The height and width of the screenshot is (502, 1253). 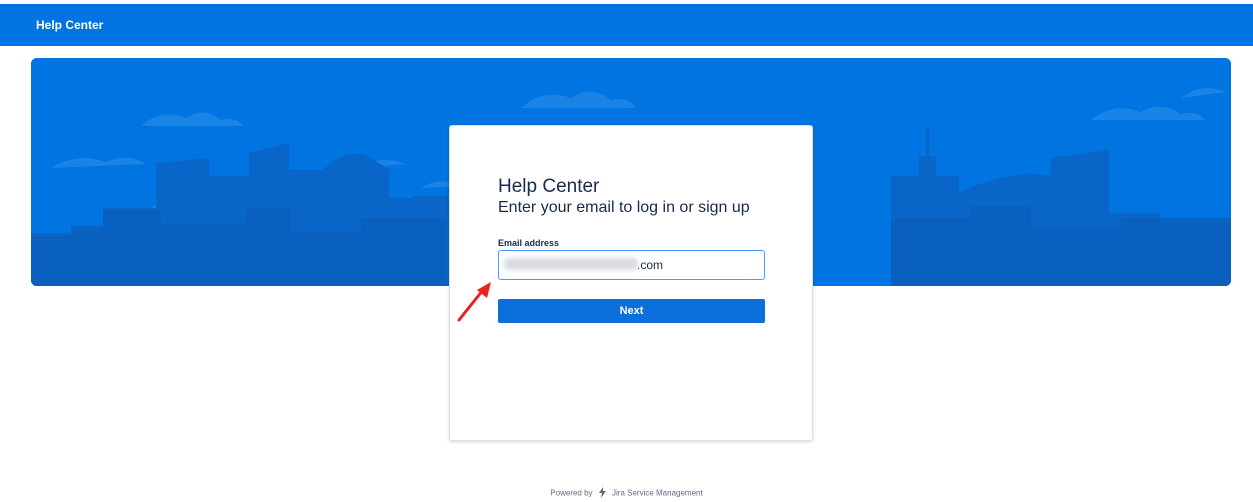 I want to click on help-center-home-link: Help Center, so click(x=69, y=25).